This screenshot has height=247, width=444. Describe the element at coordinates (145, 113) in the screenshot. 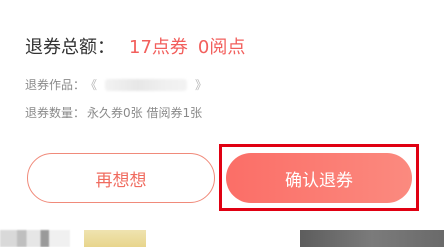

I see `refund-count-value: 永久券0张 借阅券1张` at that location.